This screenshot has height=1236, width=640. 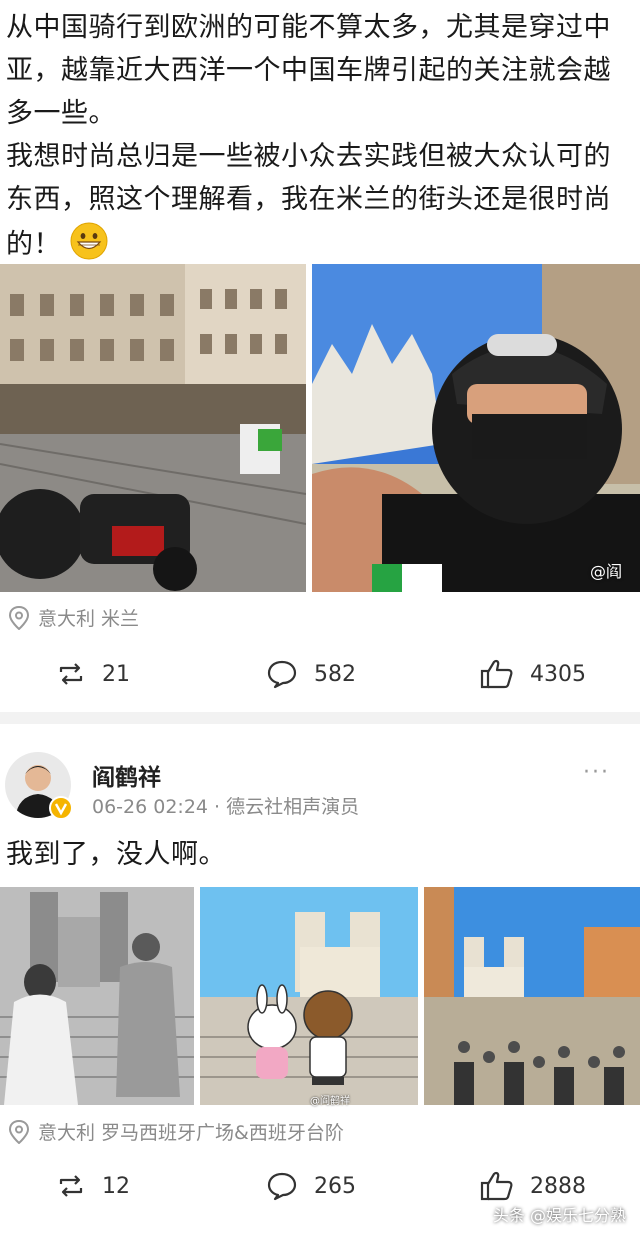 What do you see at coordinates (116, 674) in the screenshot?
I see `repost-count: 21` at bounding box center [116, 674].